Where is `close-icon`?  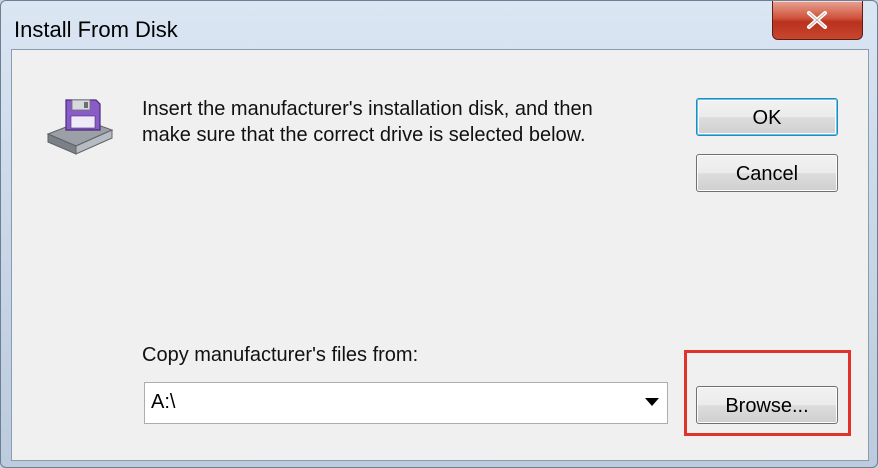 close-icon is located at coordinates (817, 20).